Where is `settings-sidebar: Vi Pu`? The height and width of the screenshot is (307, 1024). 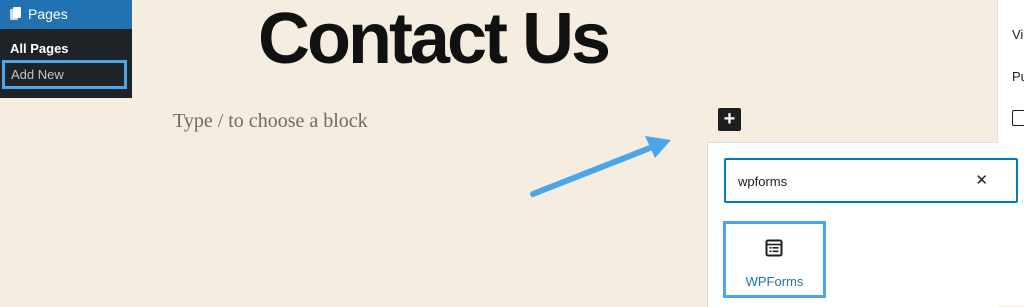 settings-sidebar: Vi Pu is located at coordinates (1010, 153).